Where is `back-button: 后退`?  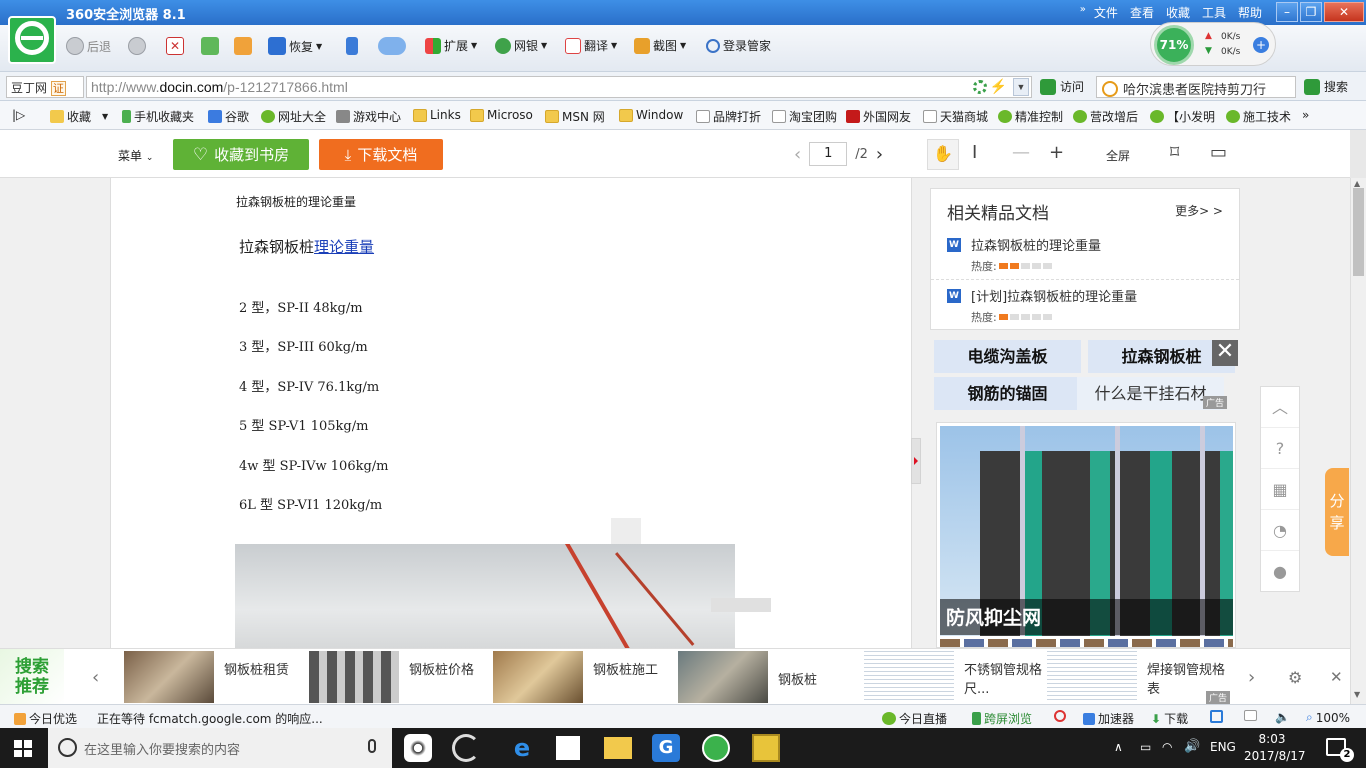
back-button: 后退 is located at coordinates (88, 46).